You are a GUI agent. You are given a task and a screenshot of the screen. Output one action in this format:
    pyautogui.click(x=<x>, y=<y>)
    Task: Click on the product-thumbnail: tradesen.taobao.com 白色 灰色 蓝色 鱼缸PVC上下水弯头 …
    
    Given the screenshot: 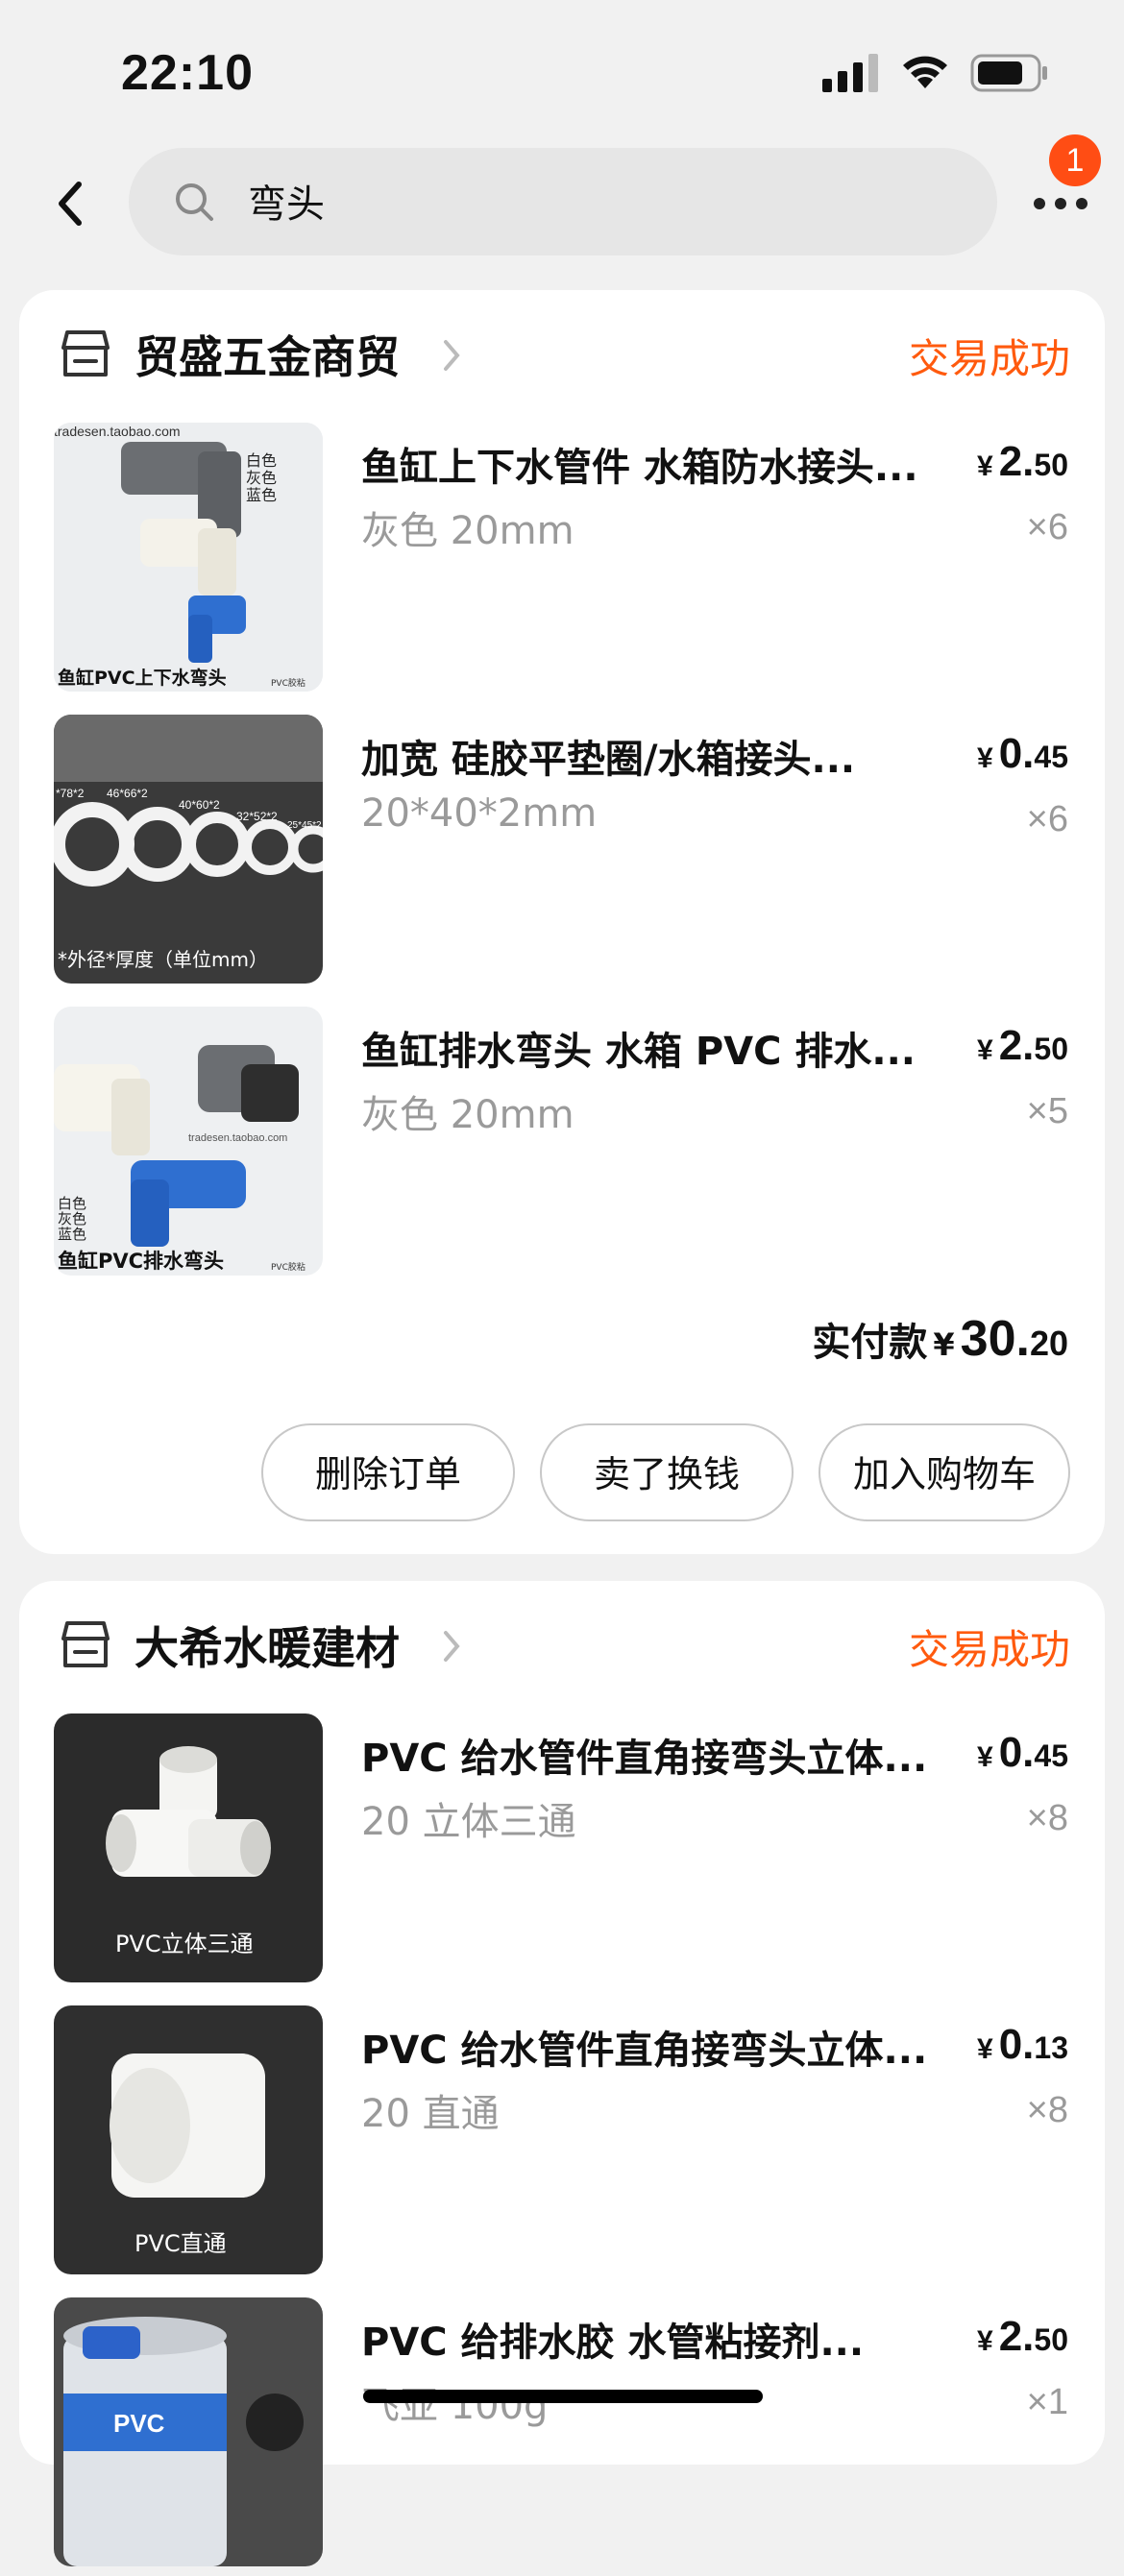 What is the action you would take?
    pyautogui.click(x=189, y=557)
    